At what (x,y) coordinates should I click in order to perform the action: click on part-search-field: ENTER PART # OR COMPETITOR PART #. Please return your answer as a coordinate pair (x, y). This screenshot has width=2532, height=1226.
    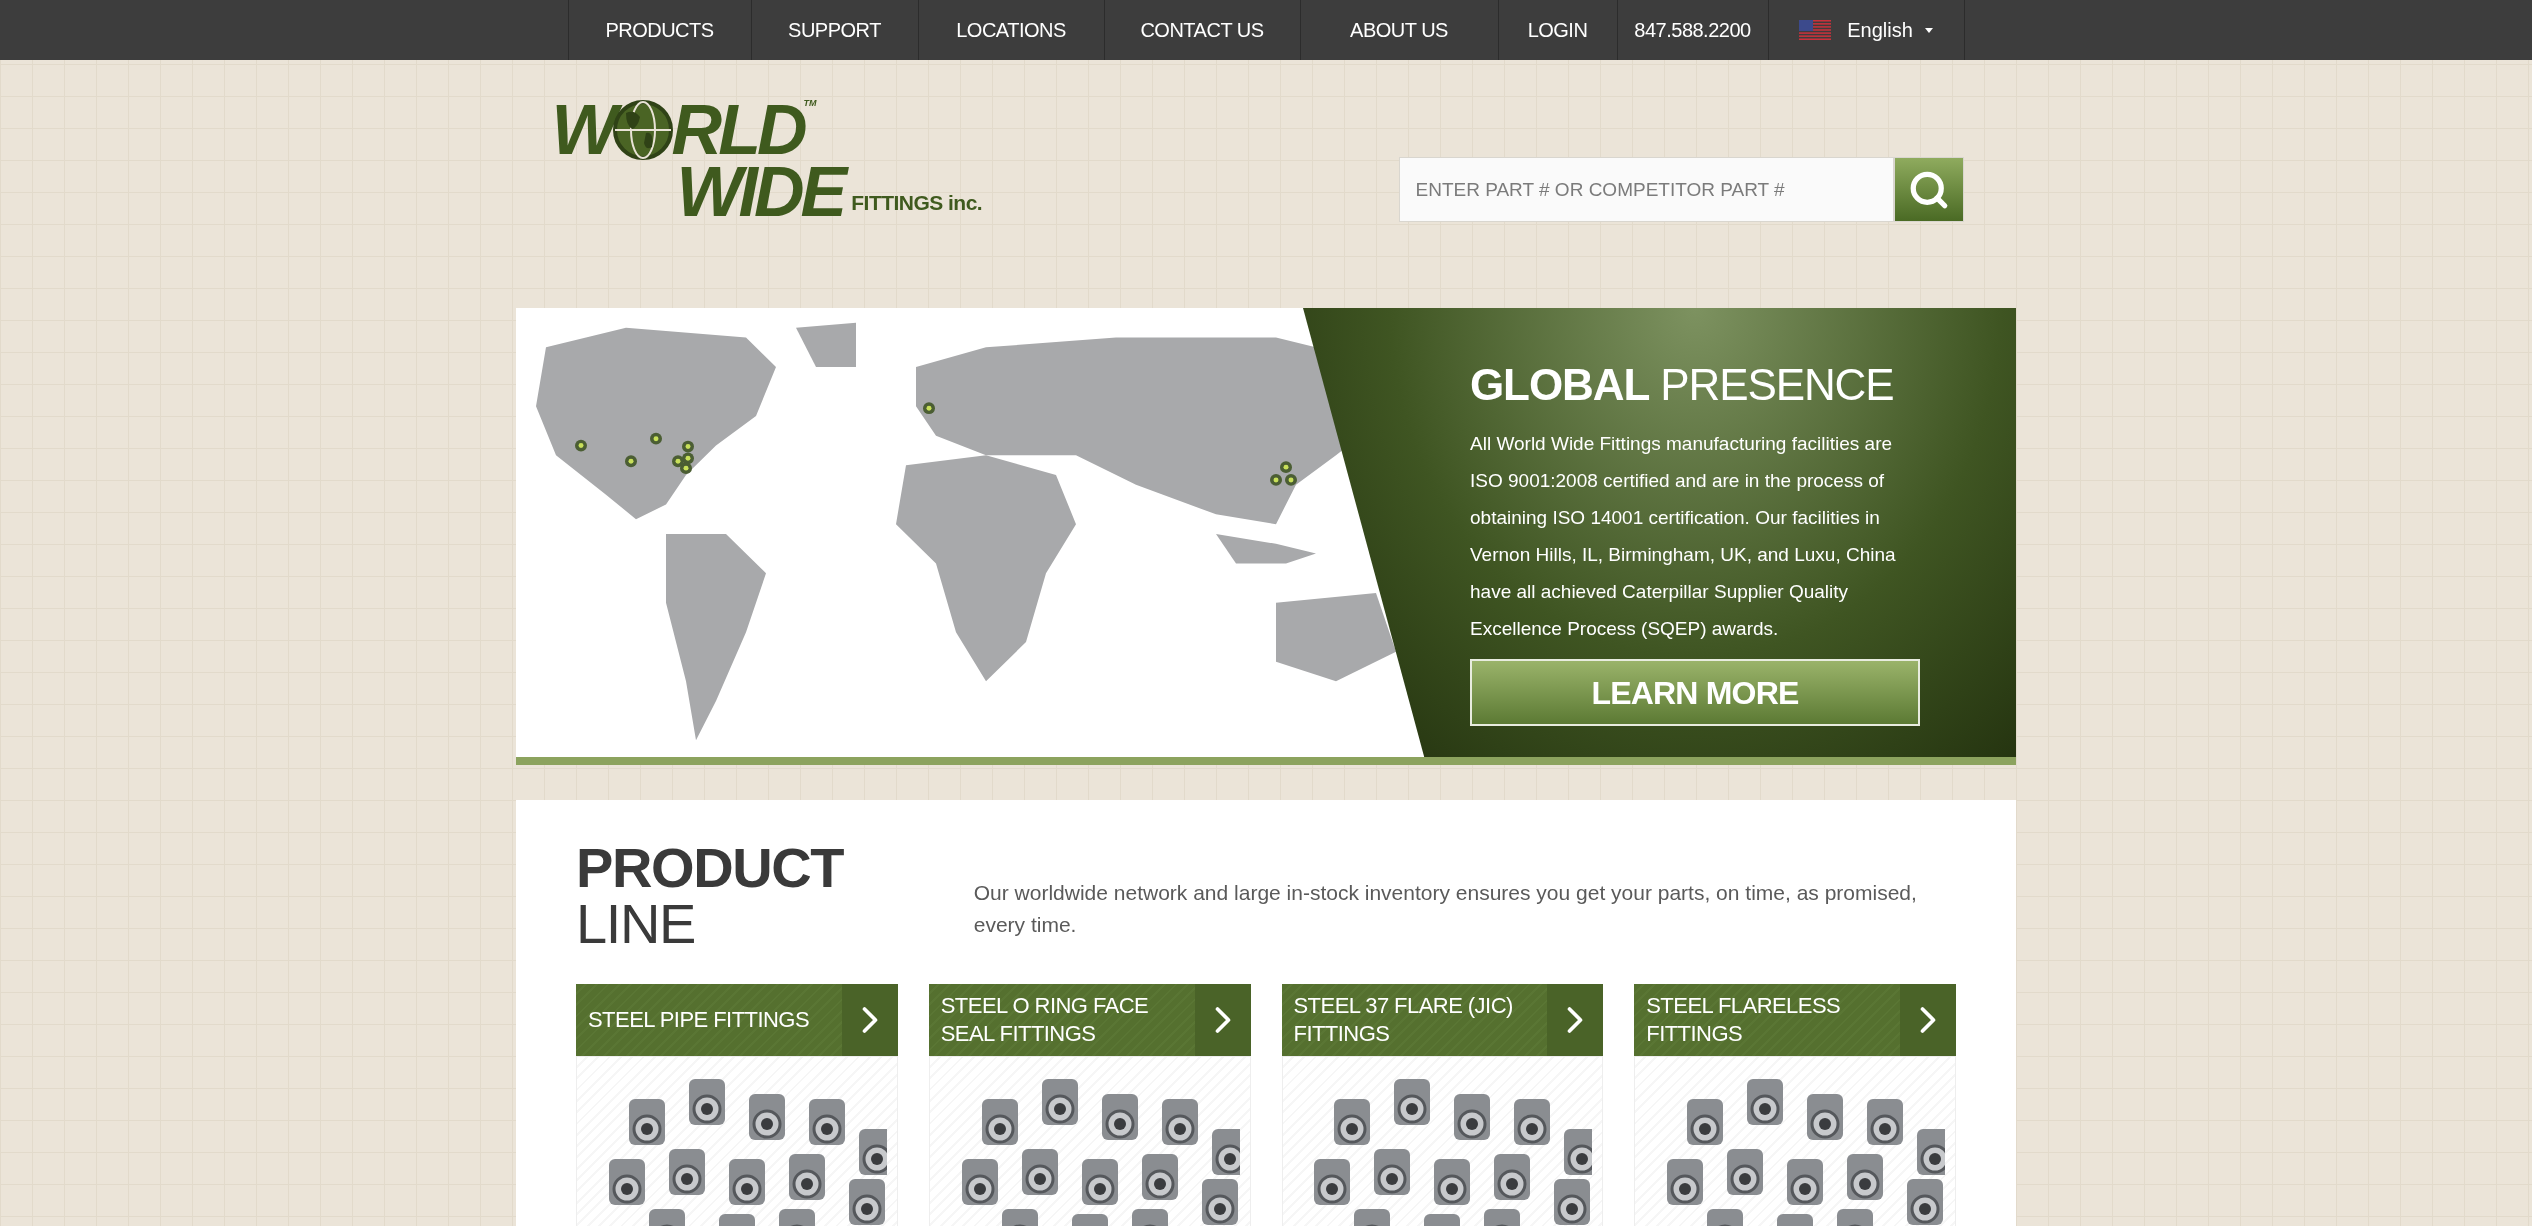
    Looking at the image, I should click on (1646, 189).